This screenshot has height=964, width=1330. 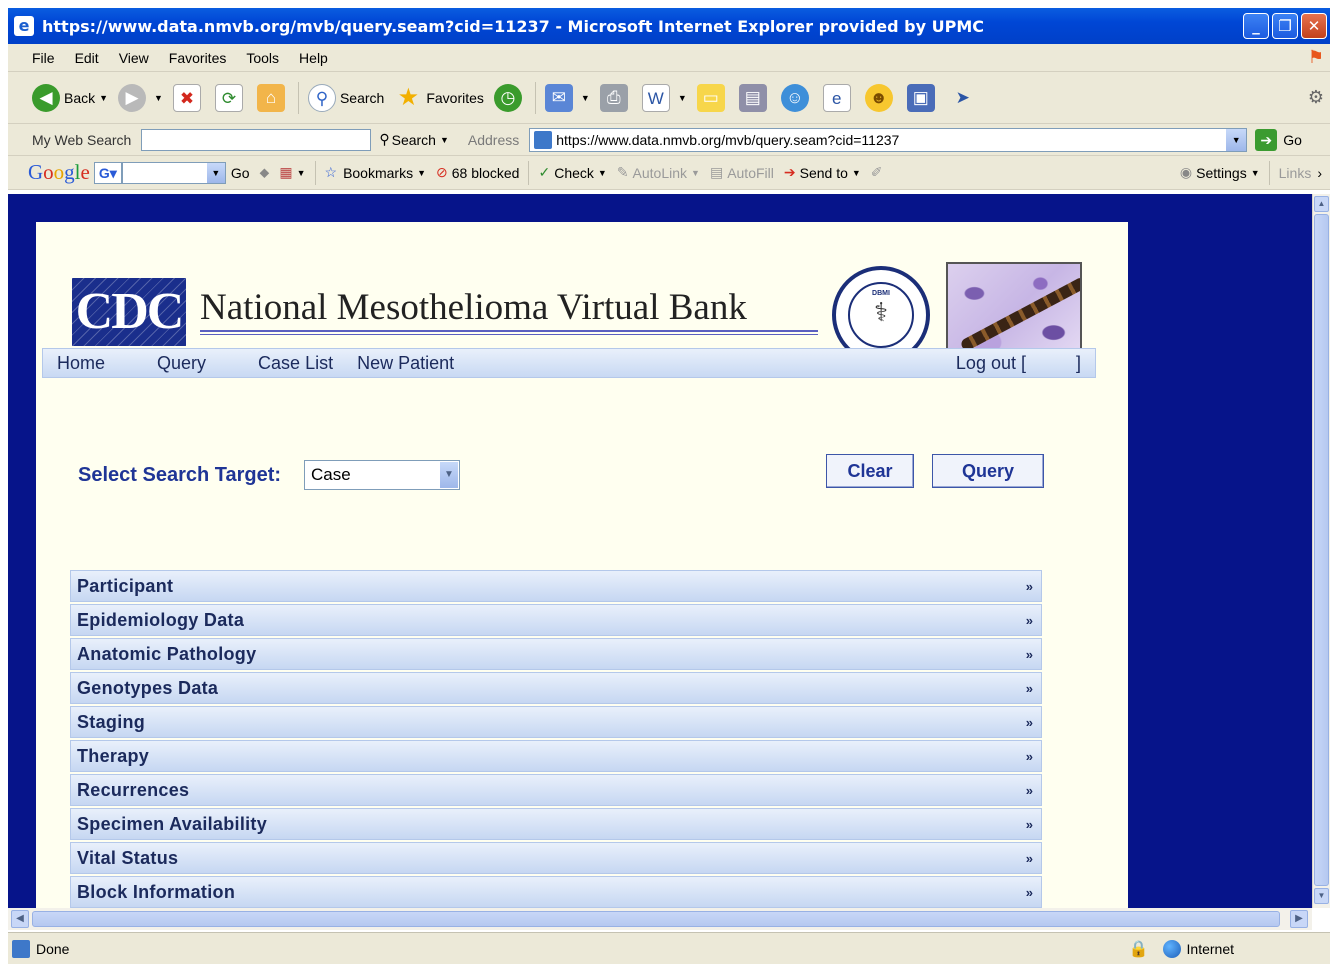 I want to click on autofill-button: ▤ AutoFill, so click(x=742, y=172).